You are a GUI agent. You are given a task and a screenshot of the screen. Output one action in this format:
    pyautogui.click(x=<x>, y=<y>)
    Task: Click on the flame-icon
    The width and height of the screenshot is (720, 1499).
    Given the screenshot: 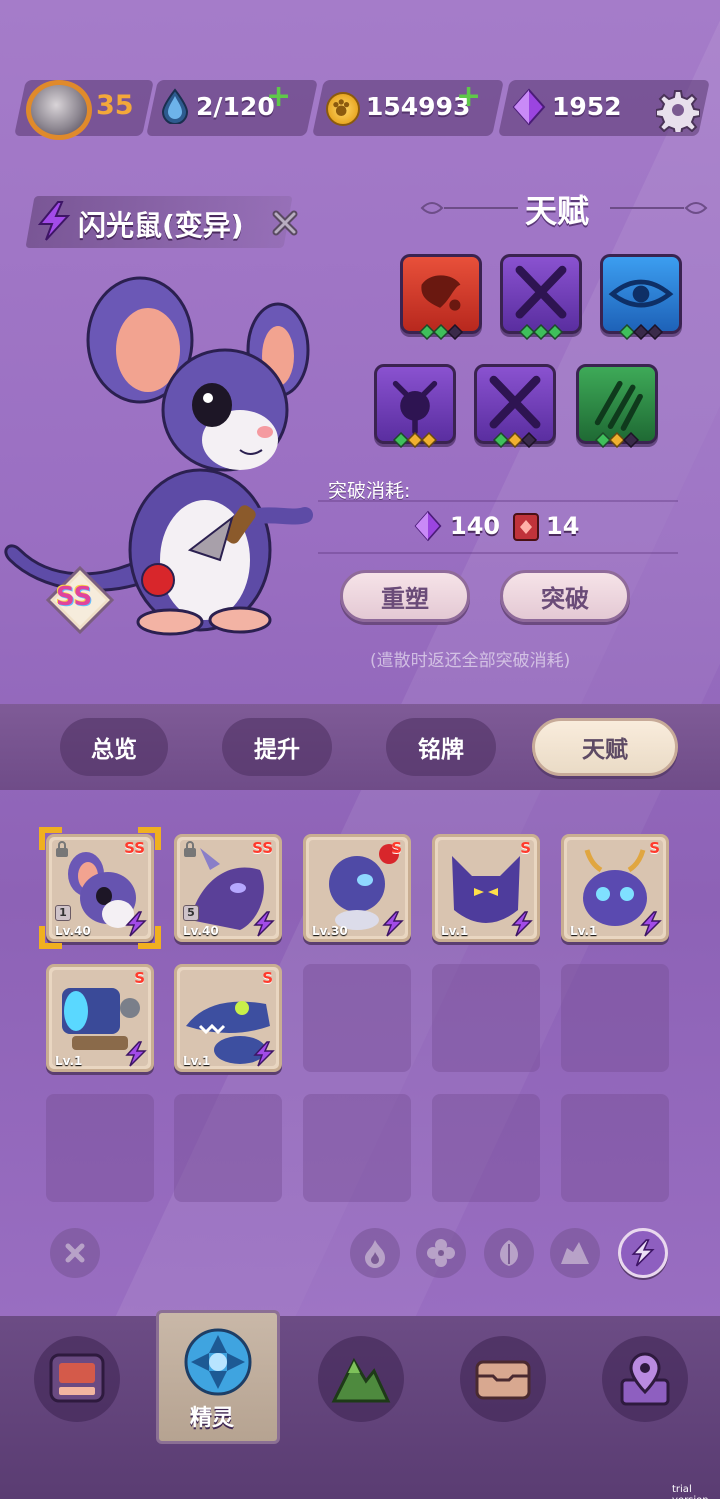 What is the action you would take?
    pyautogui.click(x=375, y=1254)
    